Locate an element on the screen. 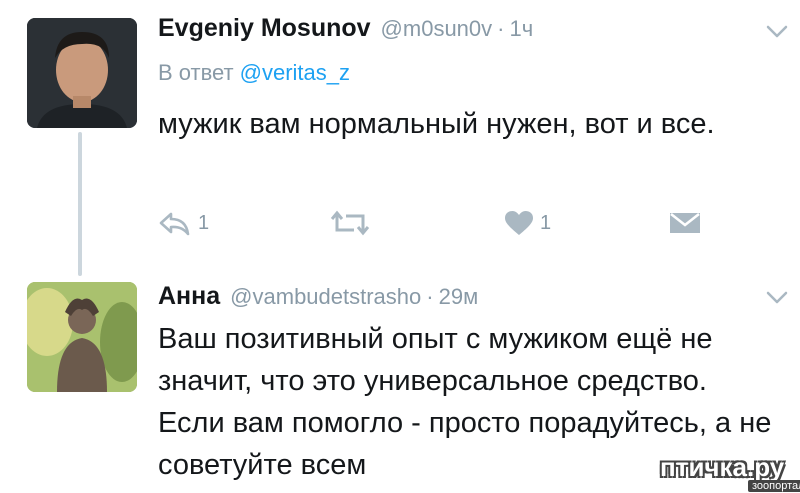  timestamp: 29м is located at coordinates (459, 297).